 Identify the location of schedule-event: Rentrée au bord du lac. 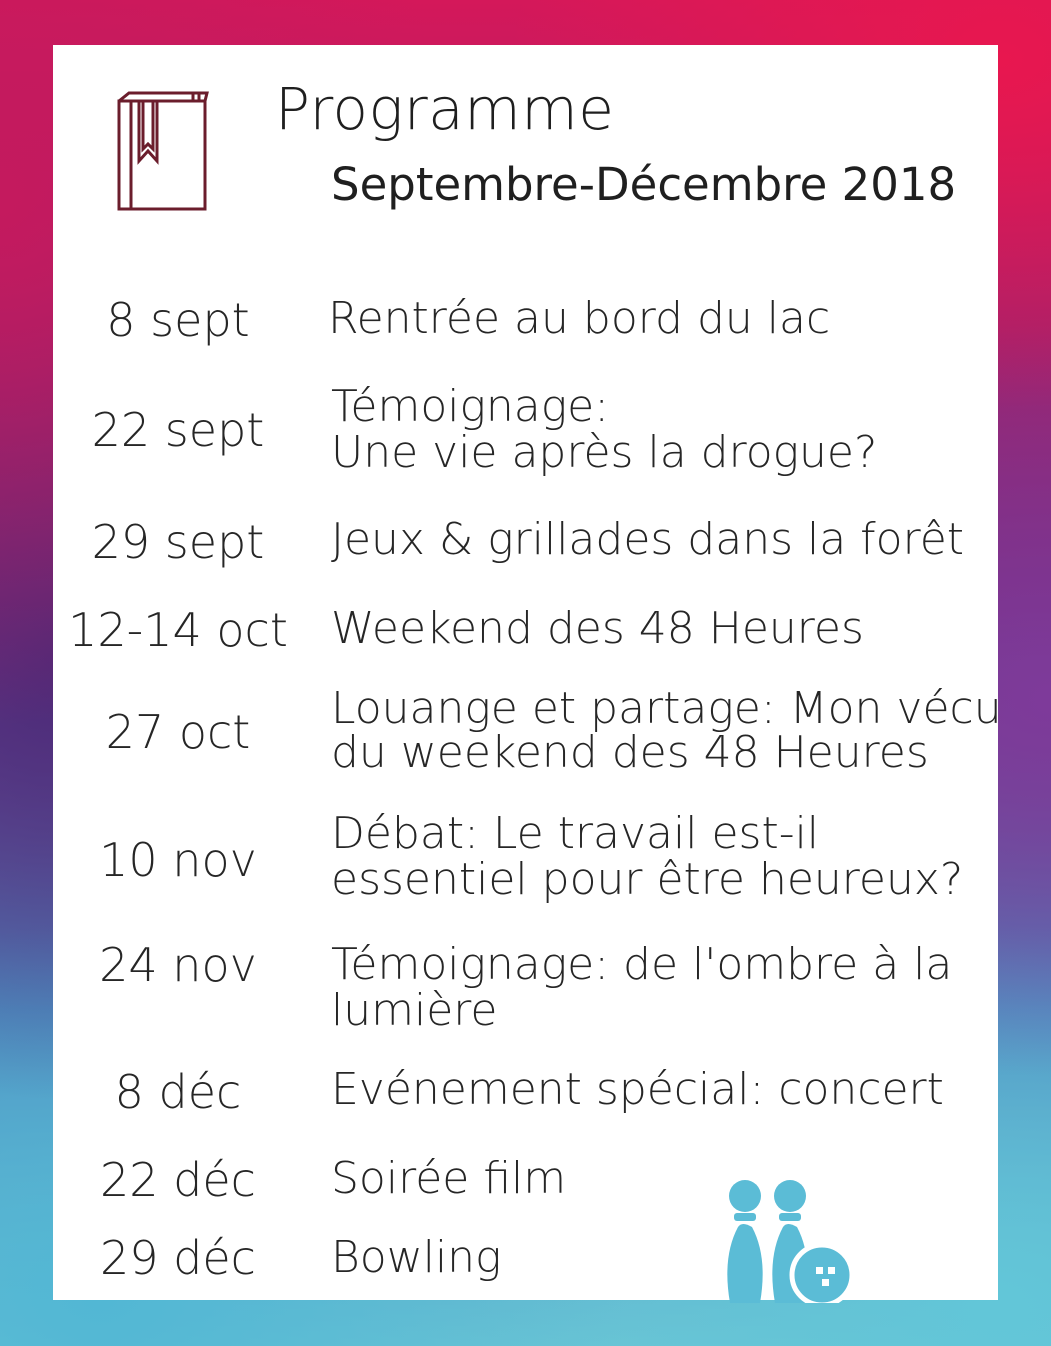
(579, 318).